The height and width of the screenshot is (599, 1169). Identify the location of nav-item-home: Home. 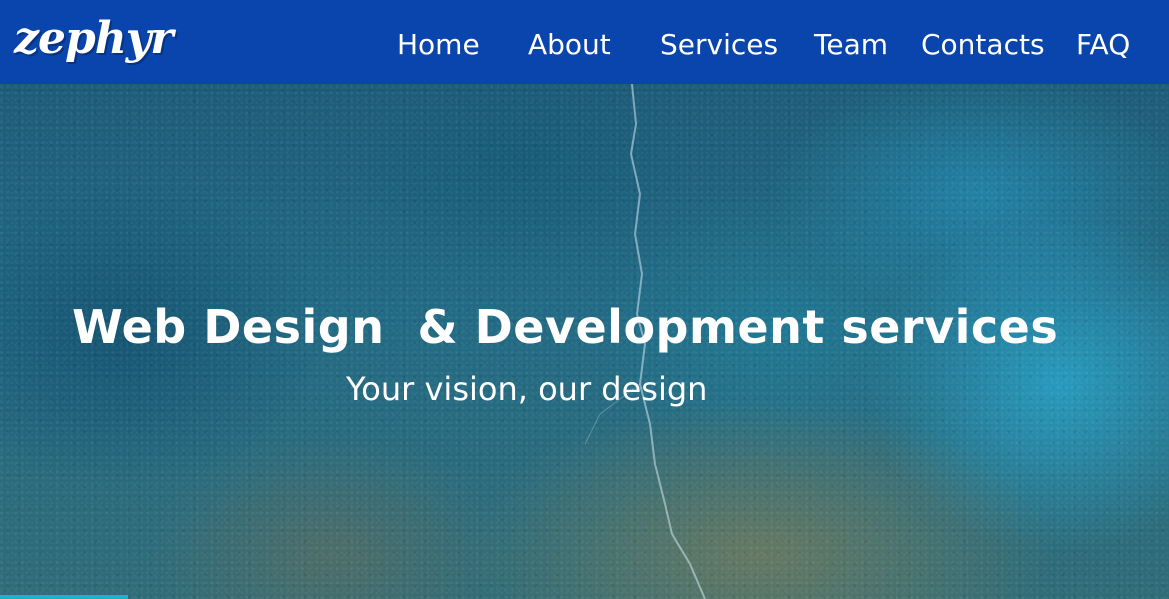
(438, 45).